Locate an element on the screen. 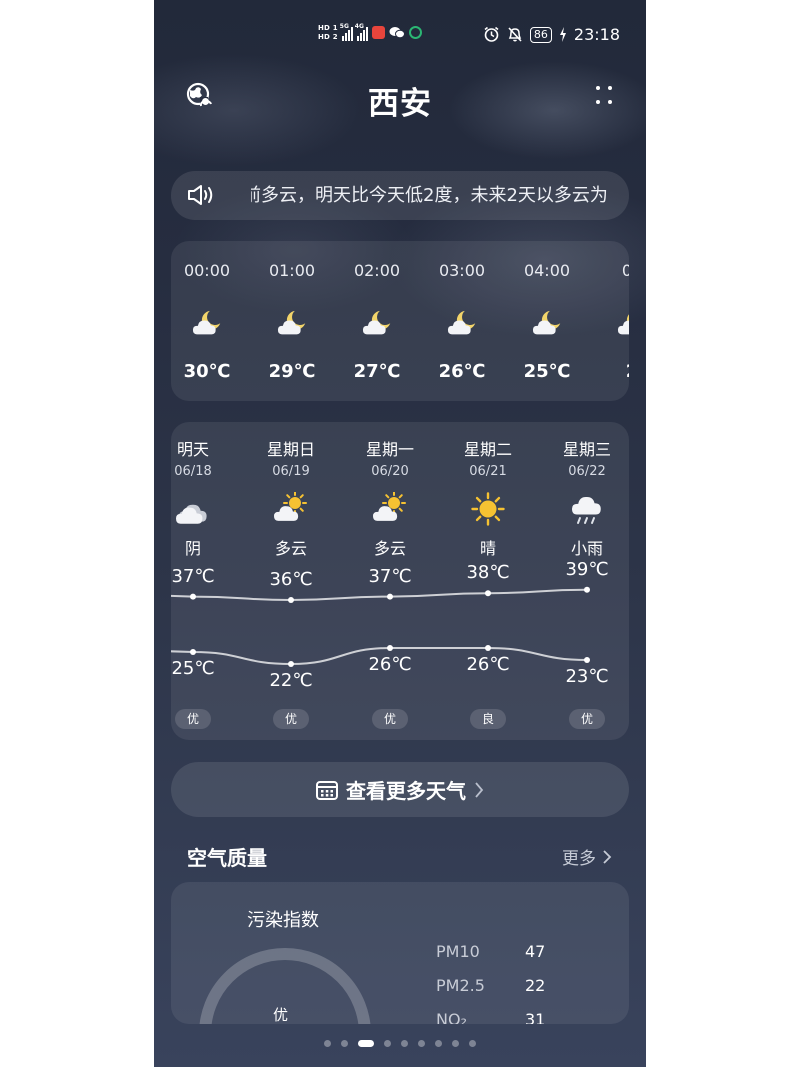 This screenshot has height=1067, width=800. high-temp-label: 39℃ is located at coordinates (587, 569).